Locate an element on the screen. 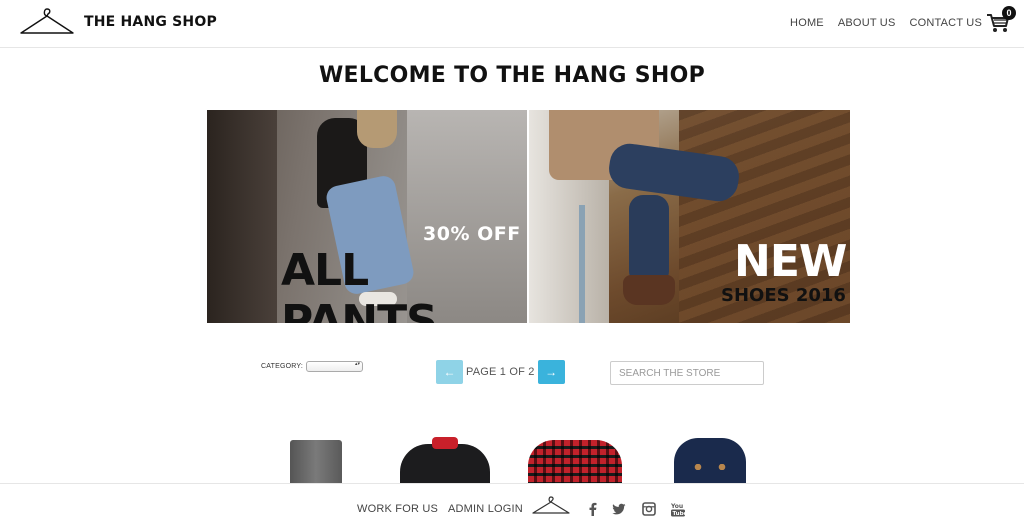  banner-person-boot is located at coordinates (649, 290).